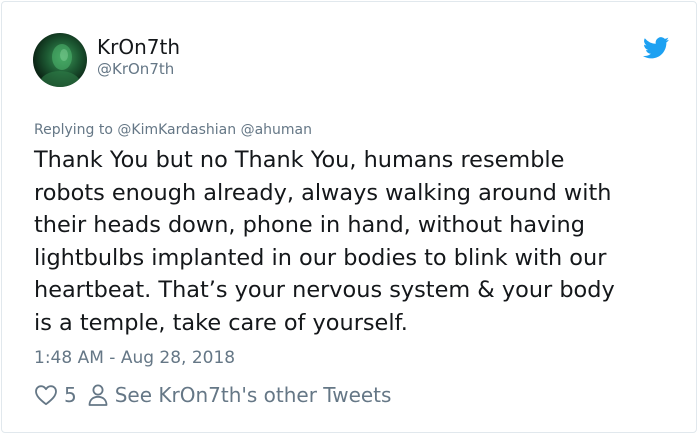  I want to click on heart-icon, so click(46, 395).